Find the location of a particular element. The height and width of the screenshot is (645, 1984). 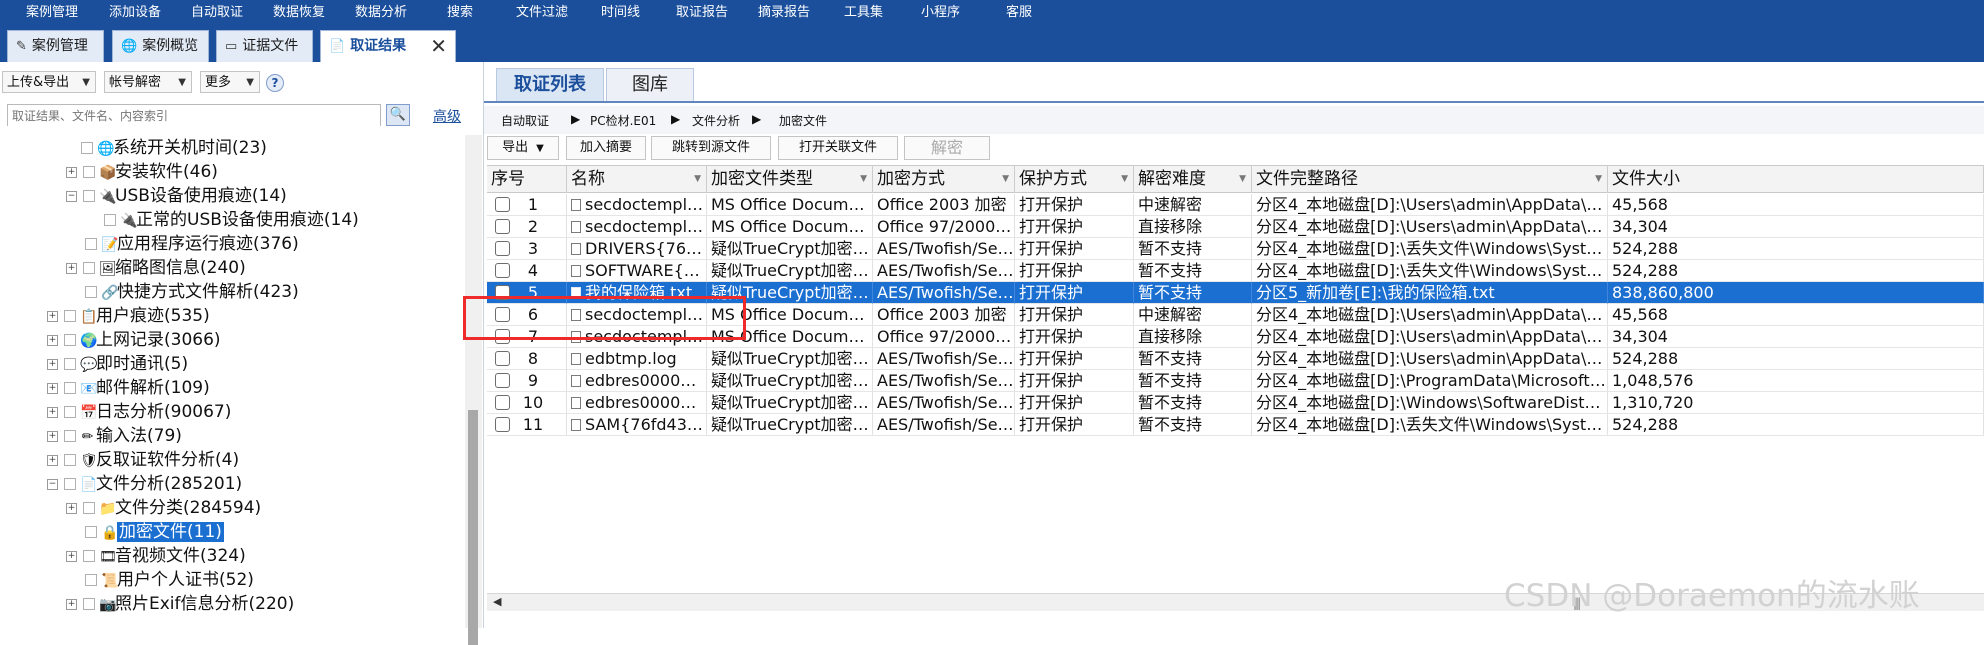

tree-node: − 📄文件分析(285201) is located at coordinates (144, 484).